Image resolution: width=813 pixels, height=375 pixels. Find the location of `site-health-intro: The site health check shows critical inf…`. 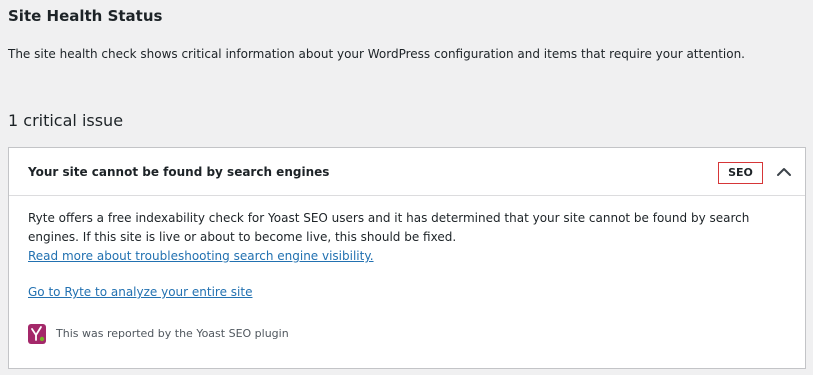

site-health-intro: The site health check shows critical inf… is located at coordinates (376, 54).